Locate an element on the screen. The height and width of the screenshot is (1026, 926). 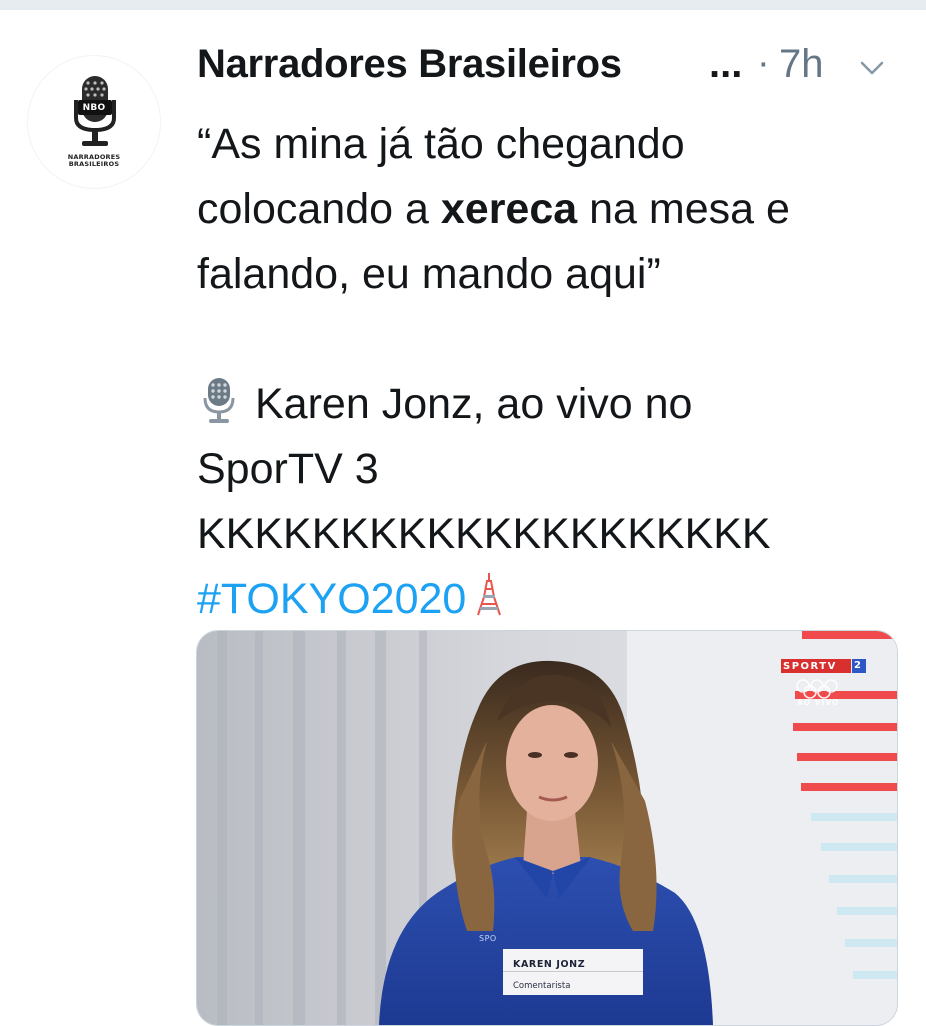
author-name: Narradores Brasileiros is located at coordinates (409, 64).